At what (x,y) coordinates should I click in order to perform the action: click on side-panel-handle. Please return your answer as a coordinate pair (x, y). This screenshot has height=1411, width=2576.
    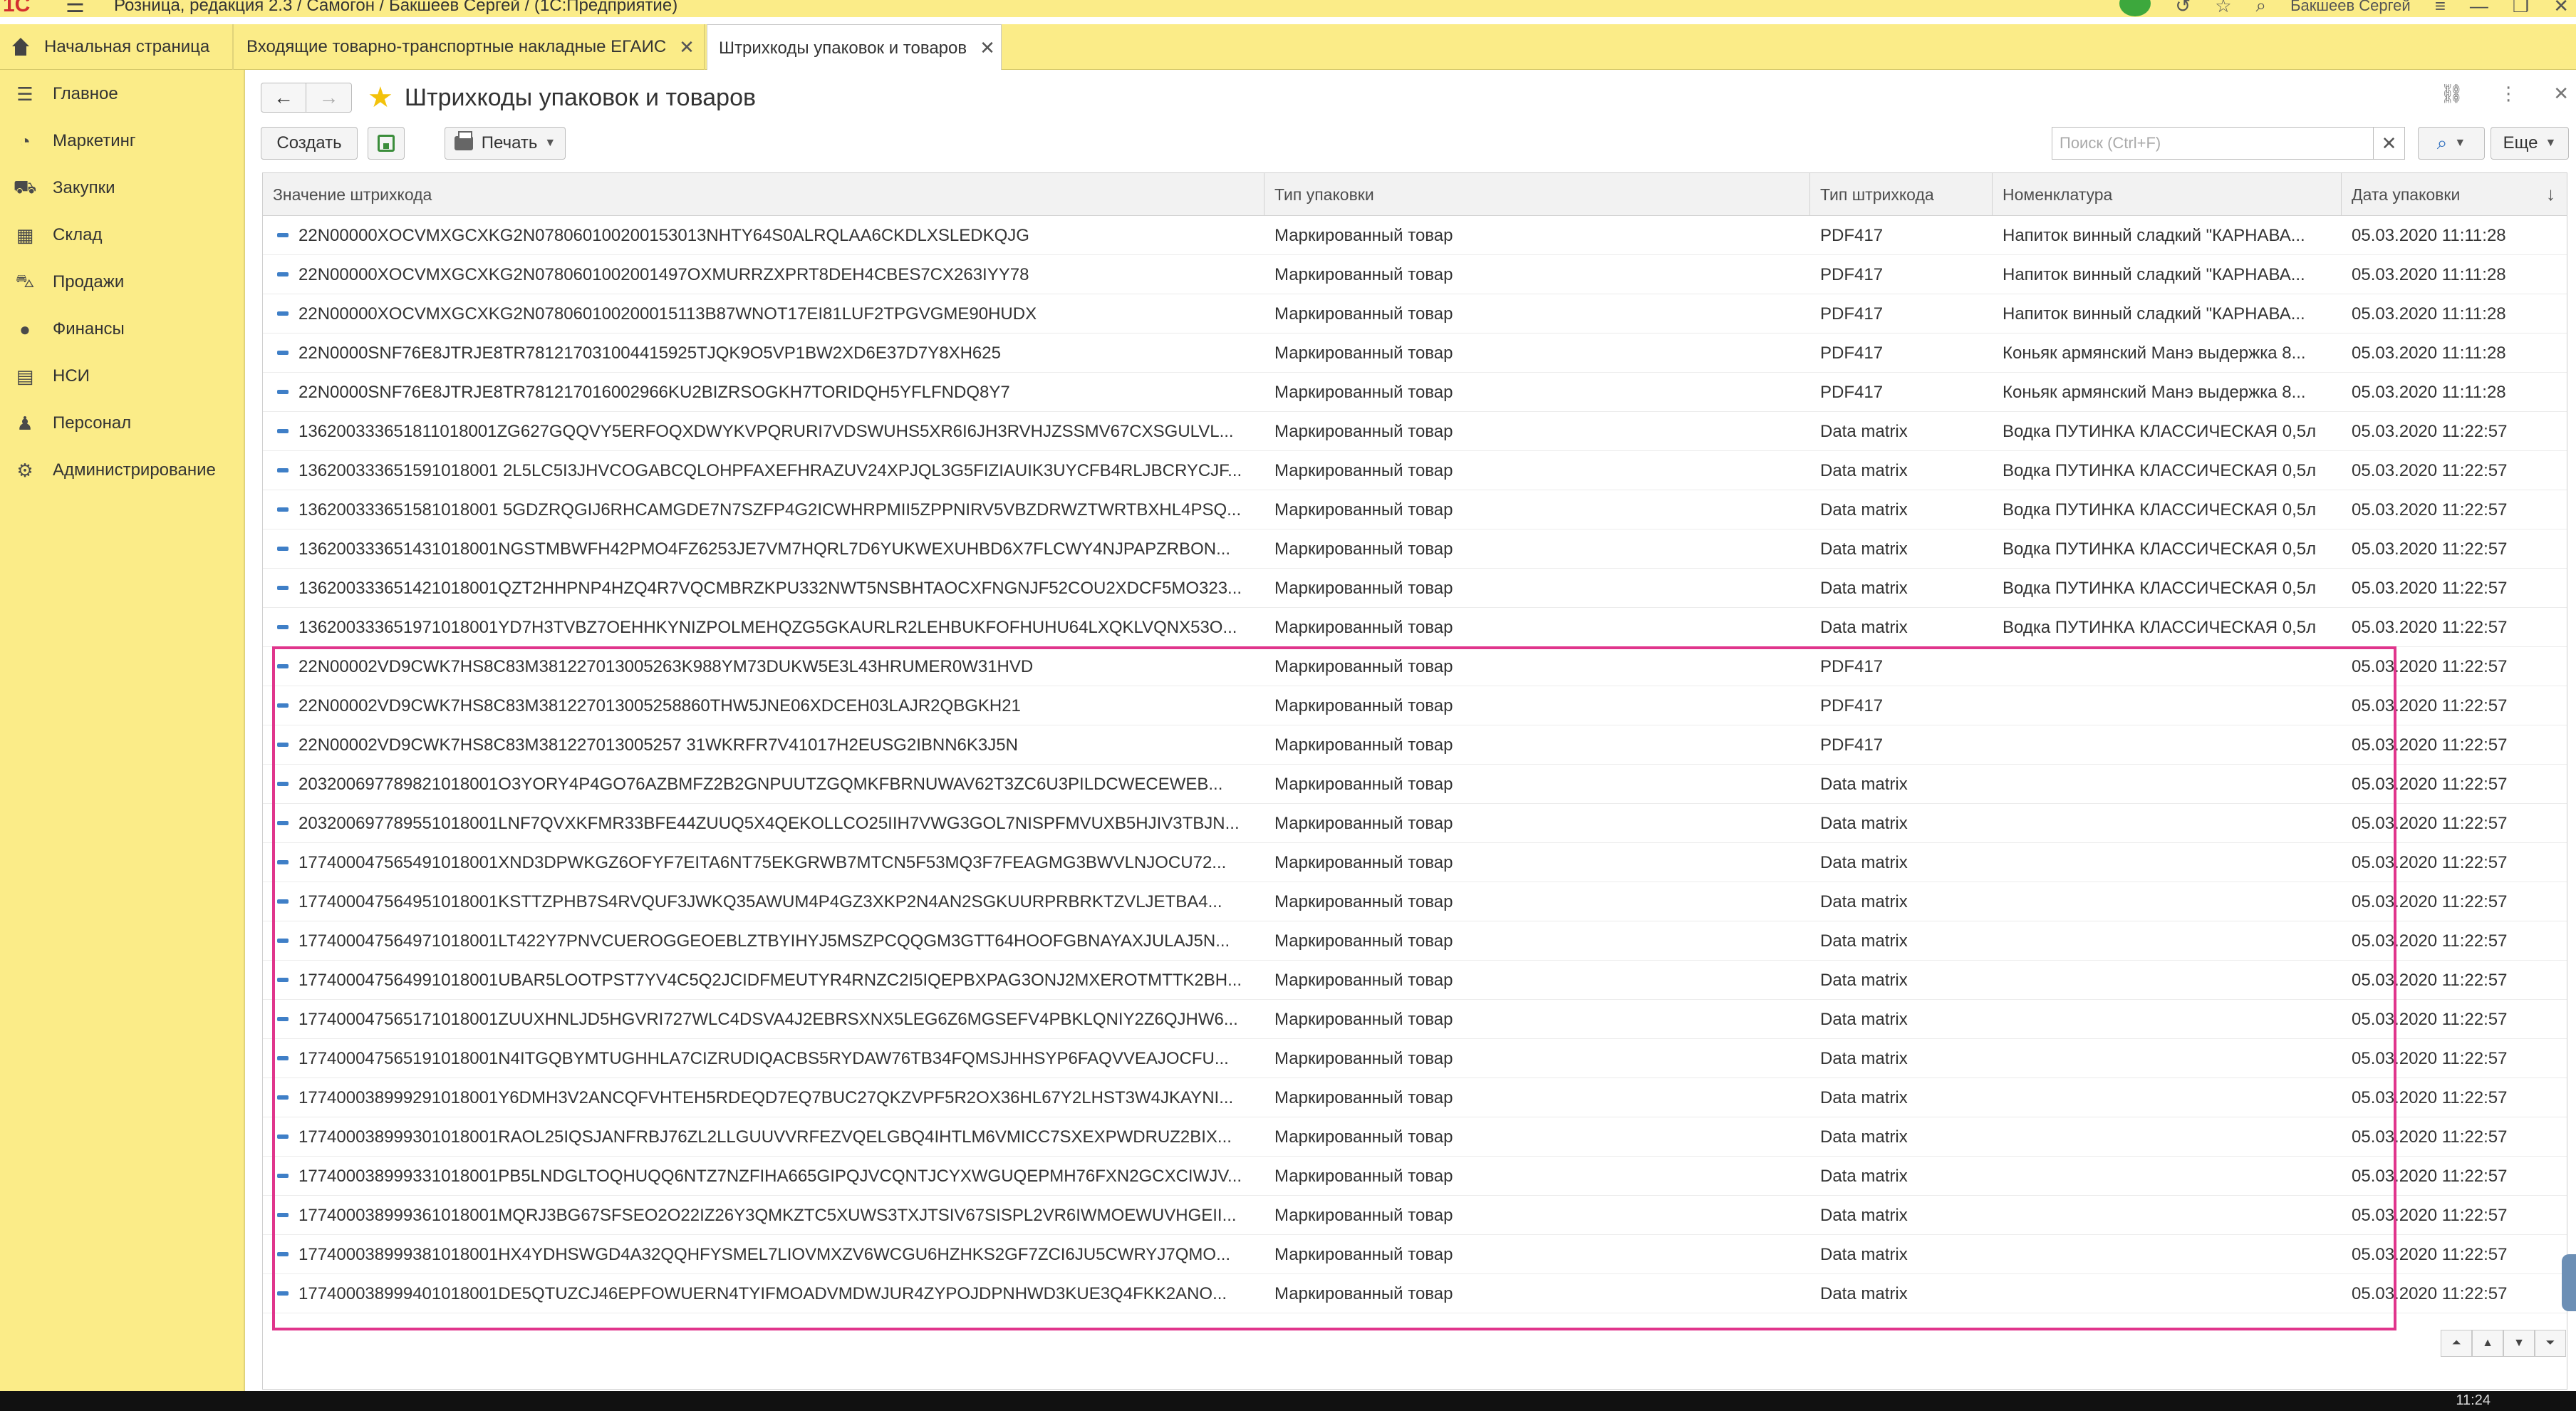
    Looking at the image, I should click on (2569, 1282).